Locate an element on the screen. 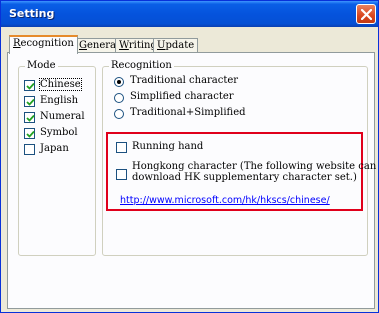 The image size is (379, 313). tab-label-rest: ecognition is located at coordinates (47, 43).